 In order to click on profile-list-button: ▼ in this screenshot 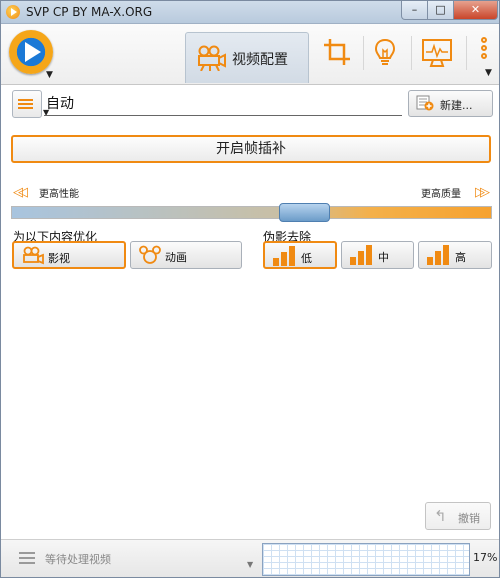, I will do `click(30, 104)`.